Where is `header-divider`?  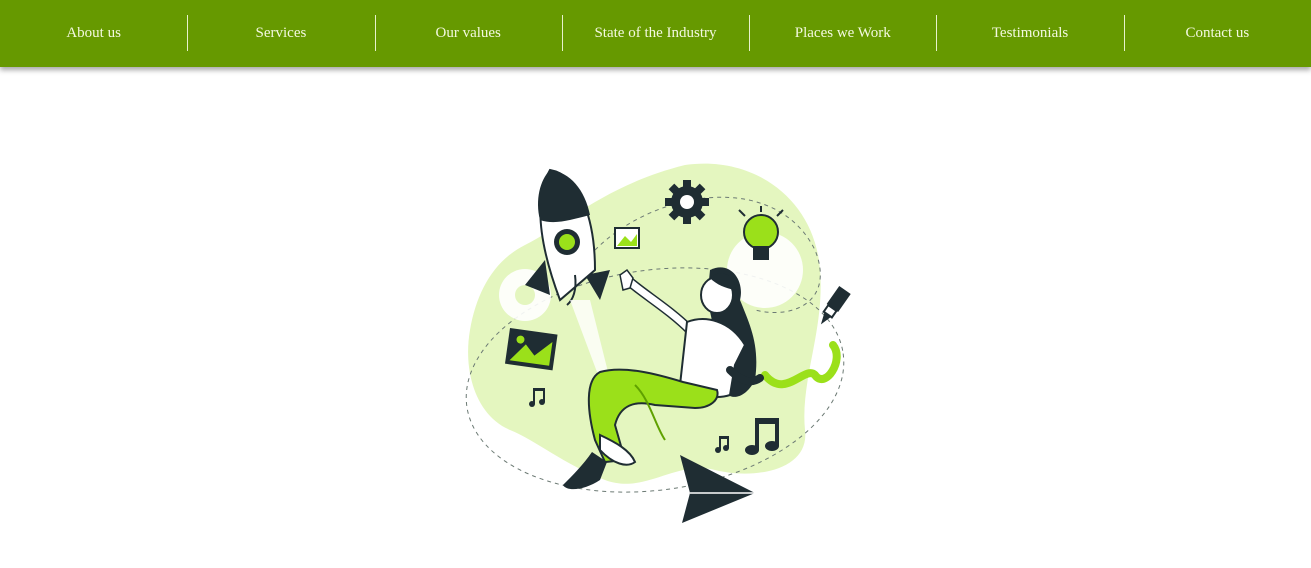
header-divider is located at coordinates (657, 75).